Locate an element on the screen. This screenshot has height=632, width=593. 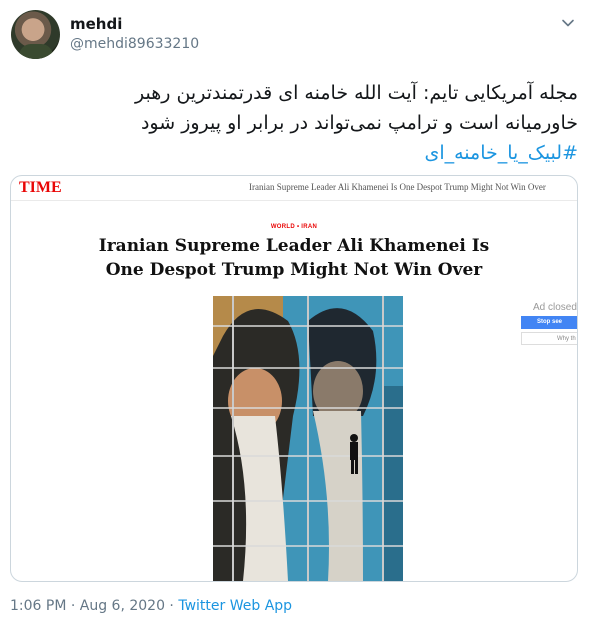
author-handle: @mehdi89633210 is located at coordinates (134, 44).